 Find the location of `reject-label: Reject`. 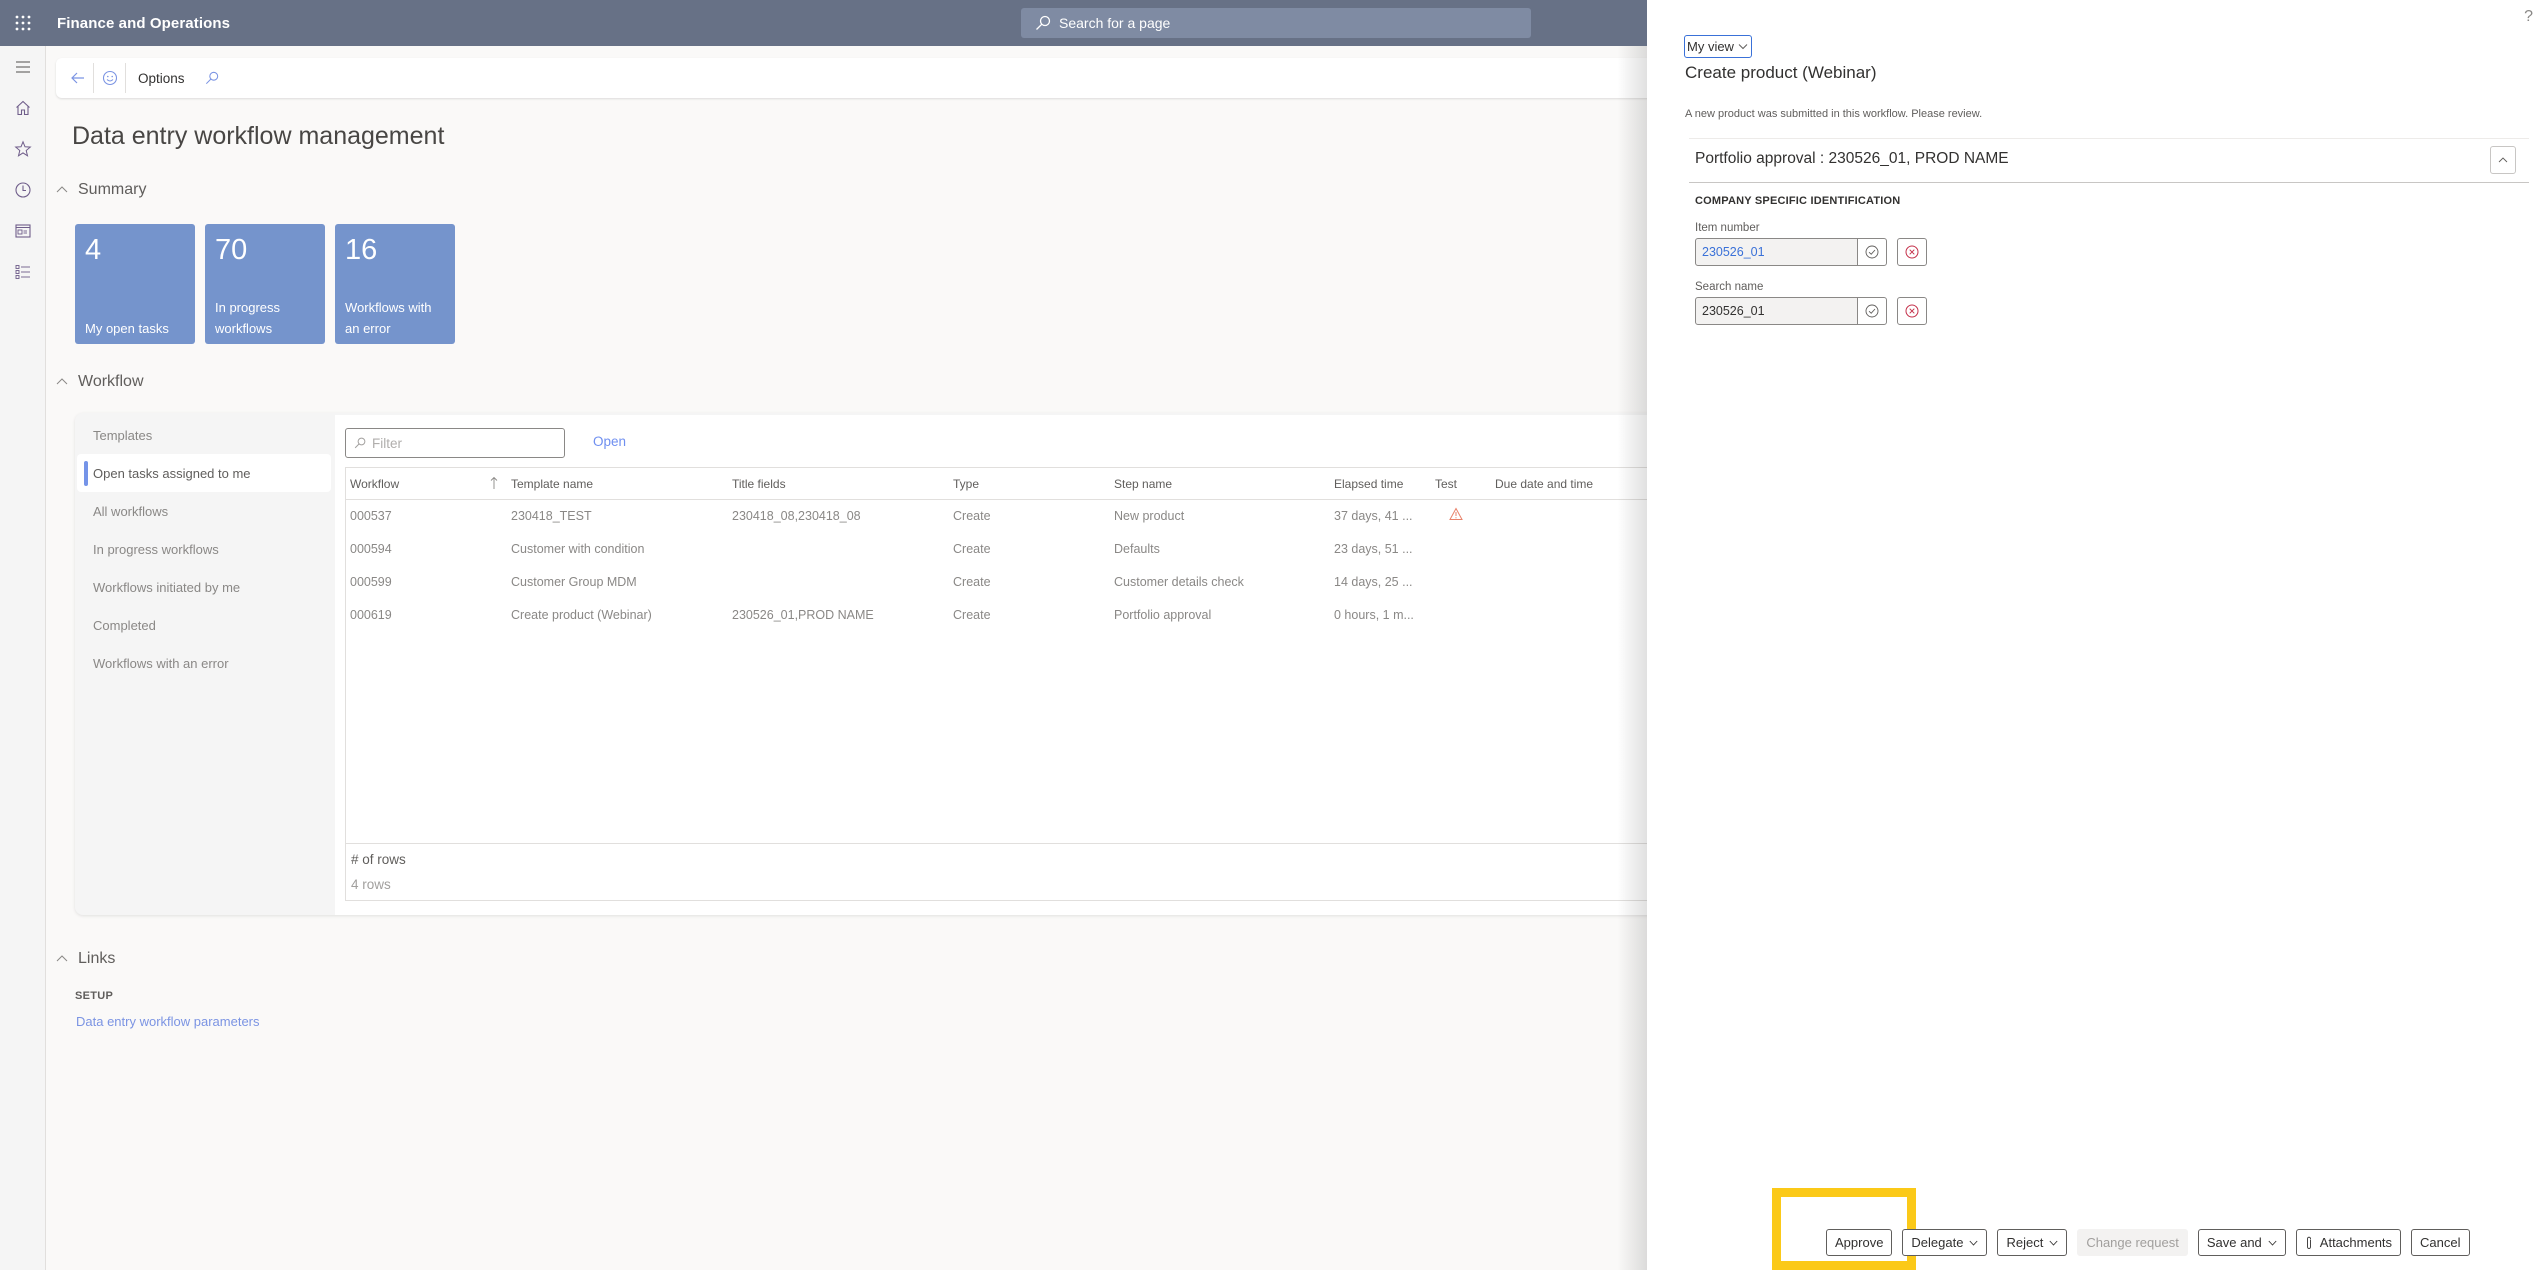

reject-label: Reject is located at coordinates (2025, 1242).